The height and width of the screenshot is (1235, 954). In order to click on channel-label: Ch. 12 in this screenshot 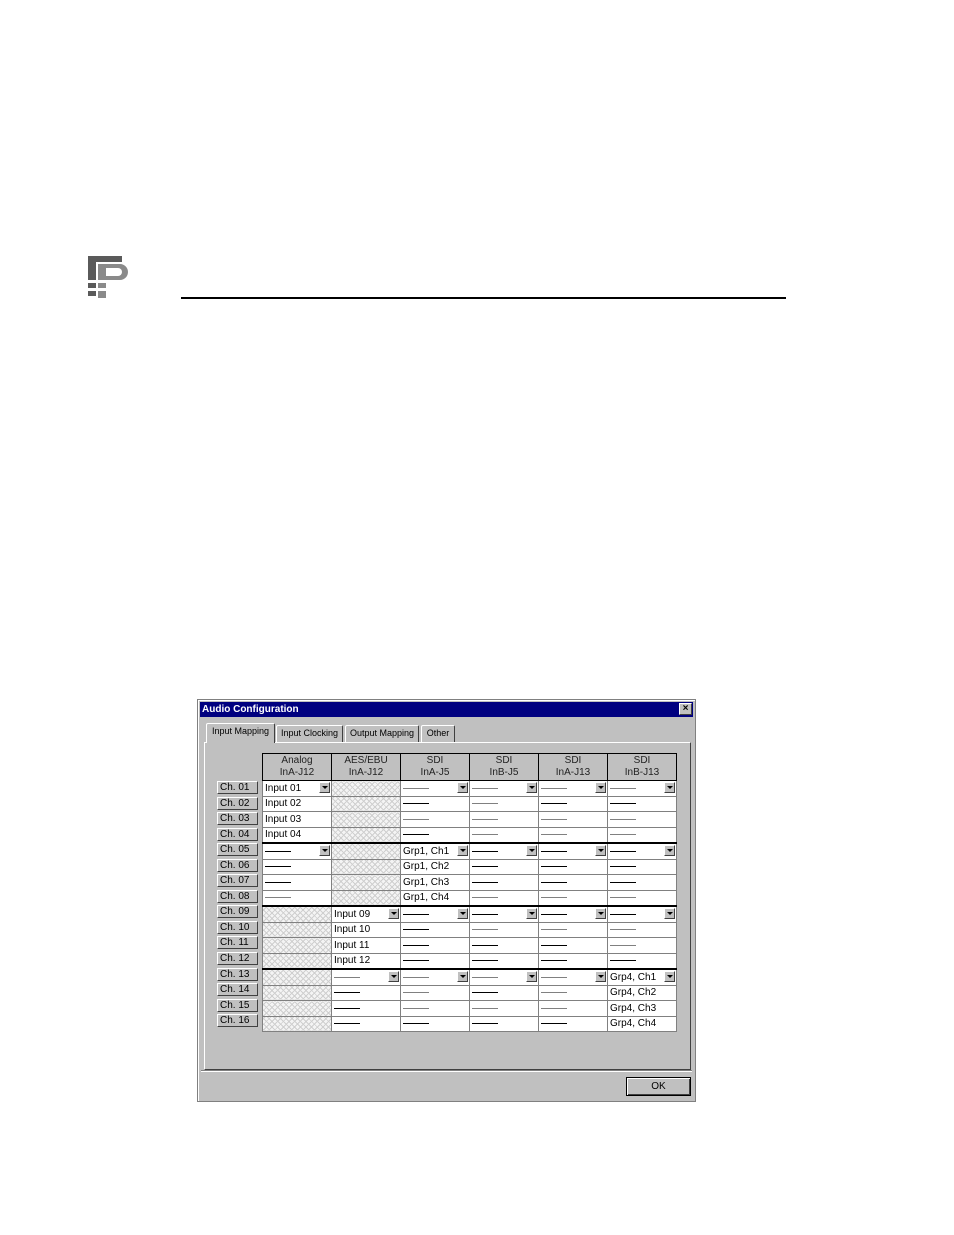, I will do `click(237, 959)`.